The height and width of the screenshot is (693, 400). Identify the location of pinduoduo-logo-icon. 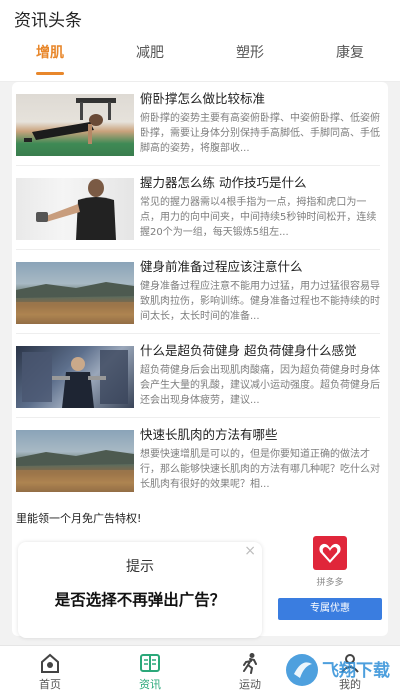
(330, 553).